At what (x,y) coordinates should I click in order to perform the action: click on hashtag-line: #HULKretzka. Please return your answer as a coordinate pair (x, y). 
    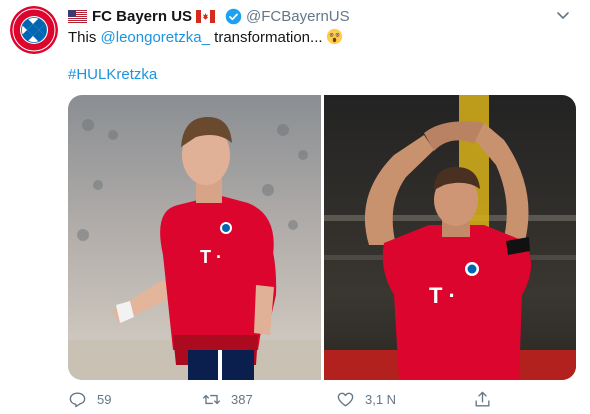
    Looking at the image, I should click on (112, 75).